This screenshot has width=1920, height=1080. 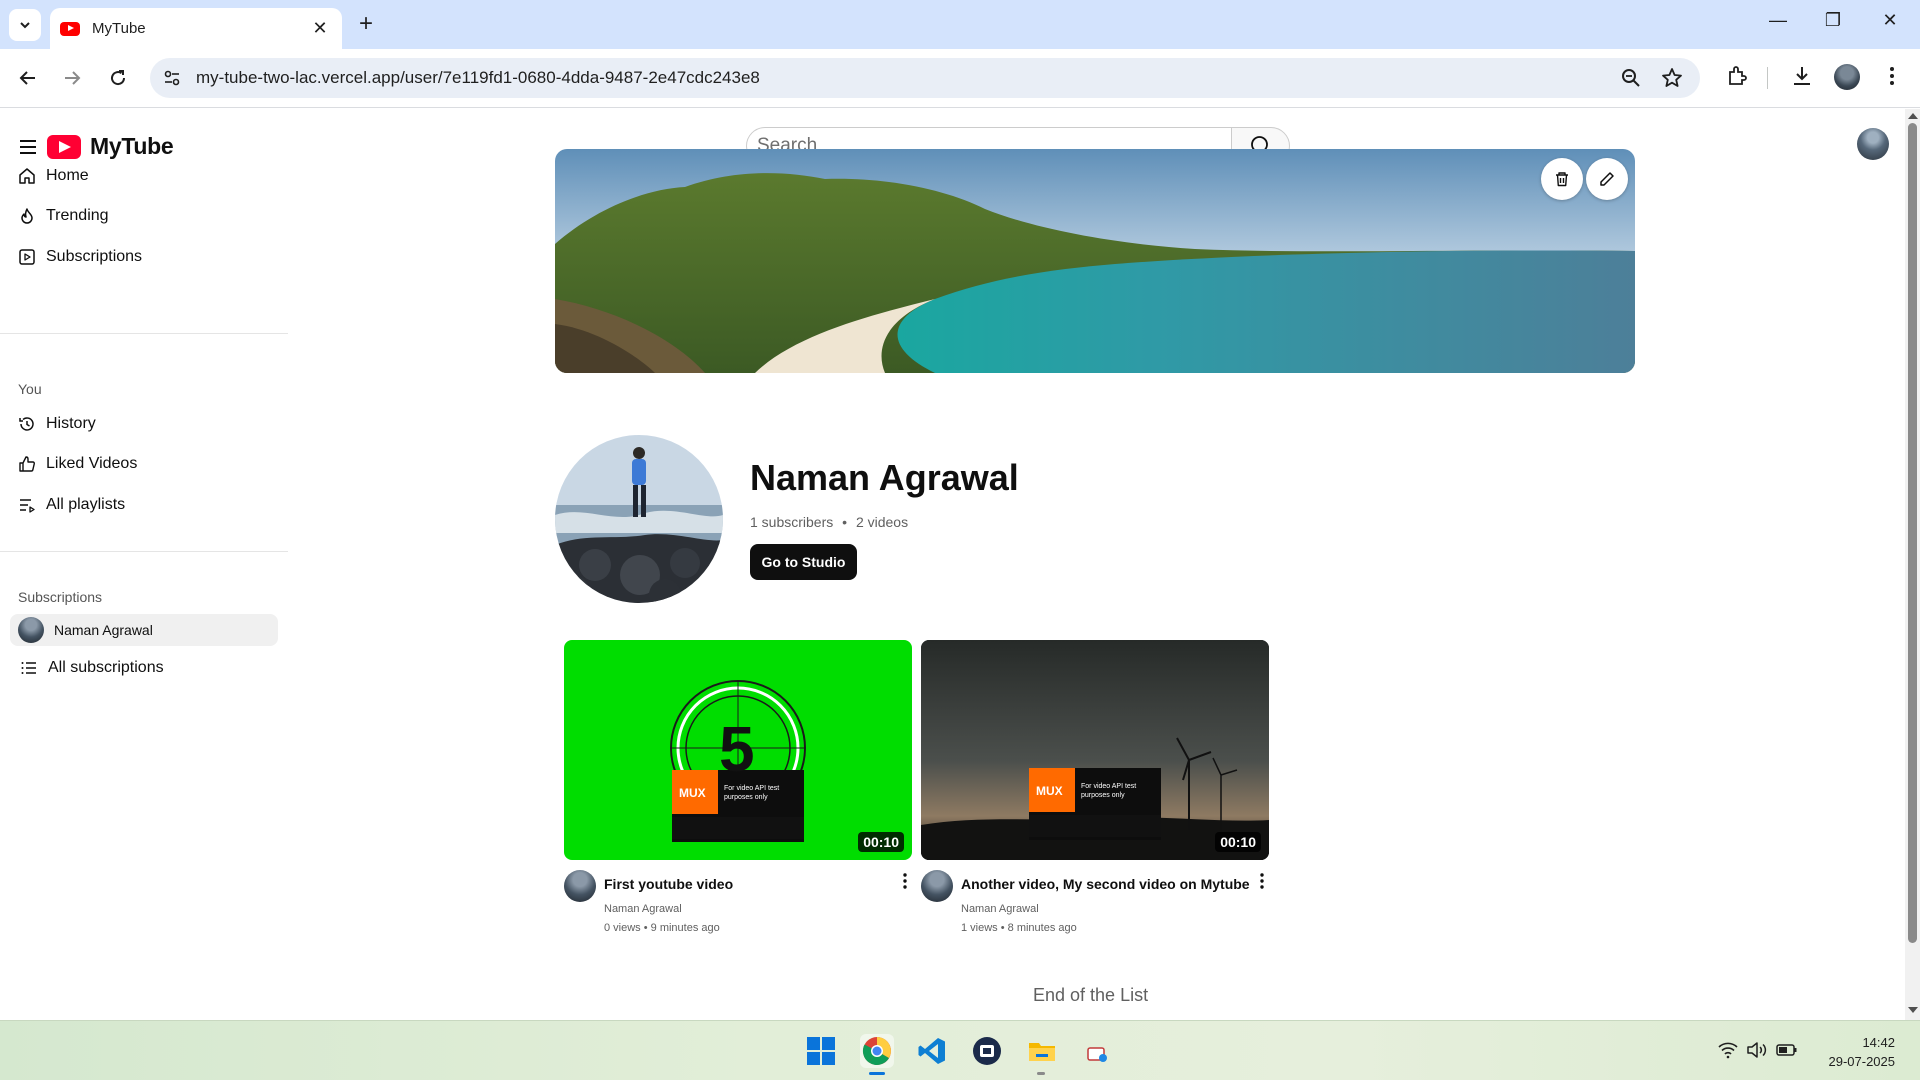 I want to click on trash-icon, so click(x=1562, y=179).